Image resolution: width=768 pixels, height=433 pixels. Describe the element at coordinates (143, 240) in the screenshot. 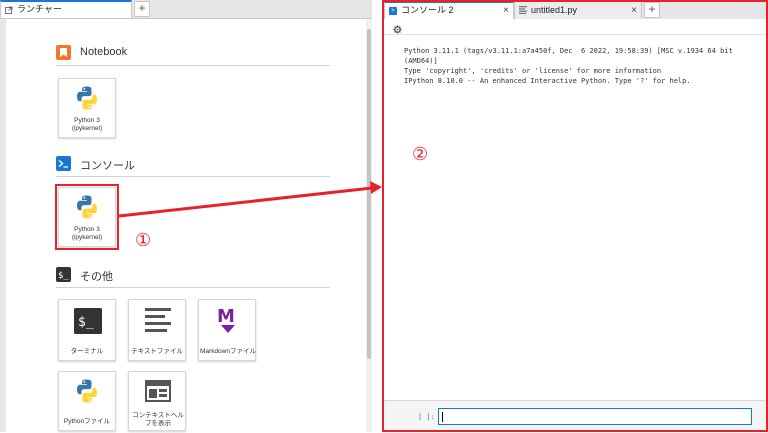

I see `annotation-marker-1: ①` at that location.